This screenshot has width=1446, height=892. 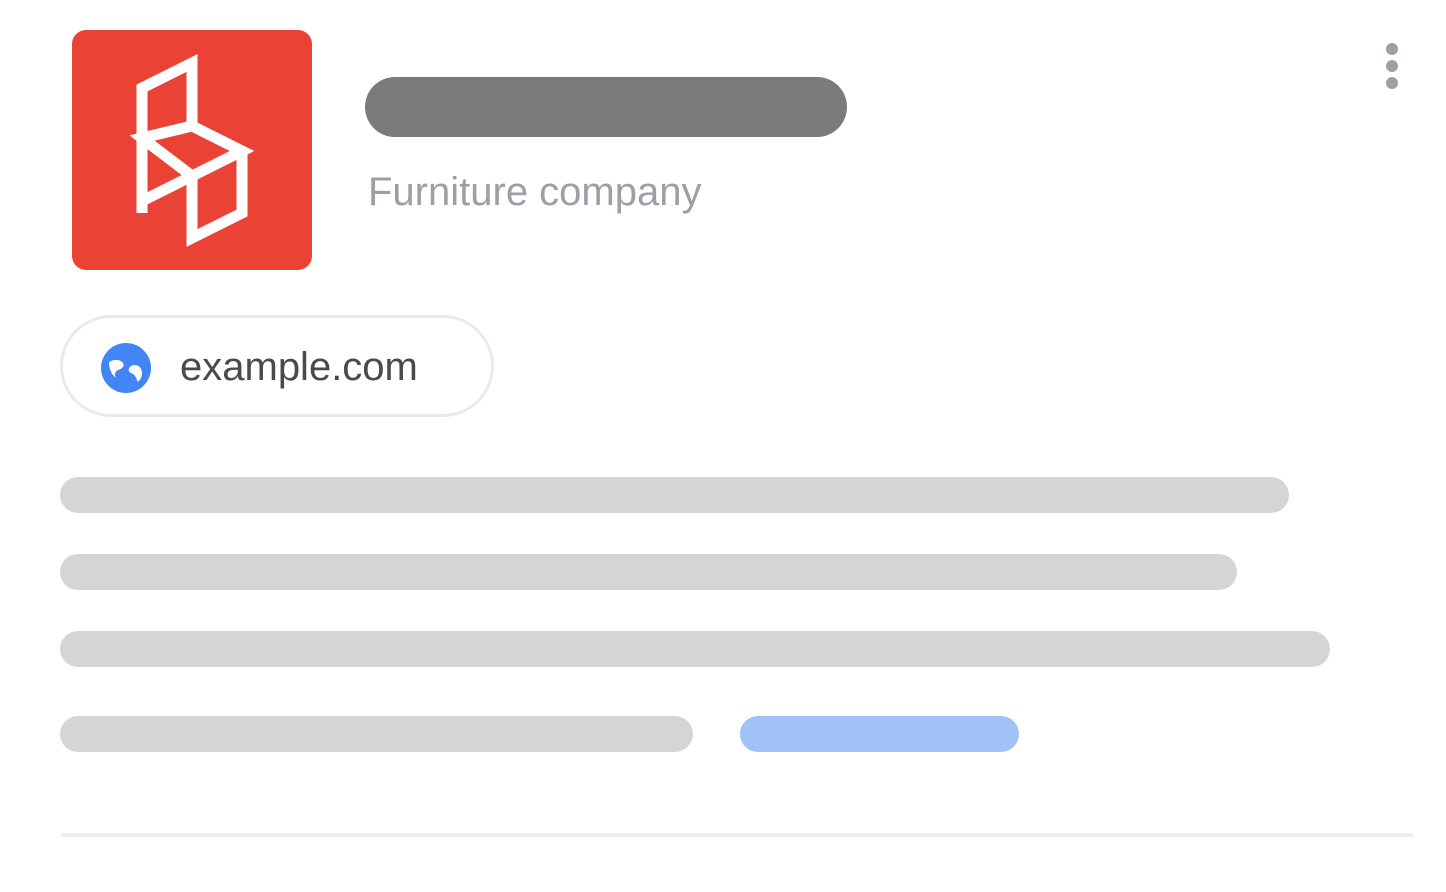 I want to click on website-link-chip: example.com, so click(x=277, y=366).